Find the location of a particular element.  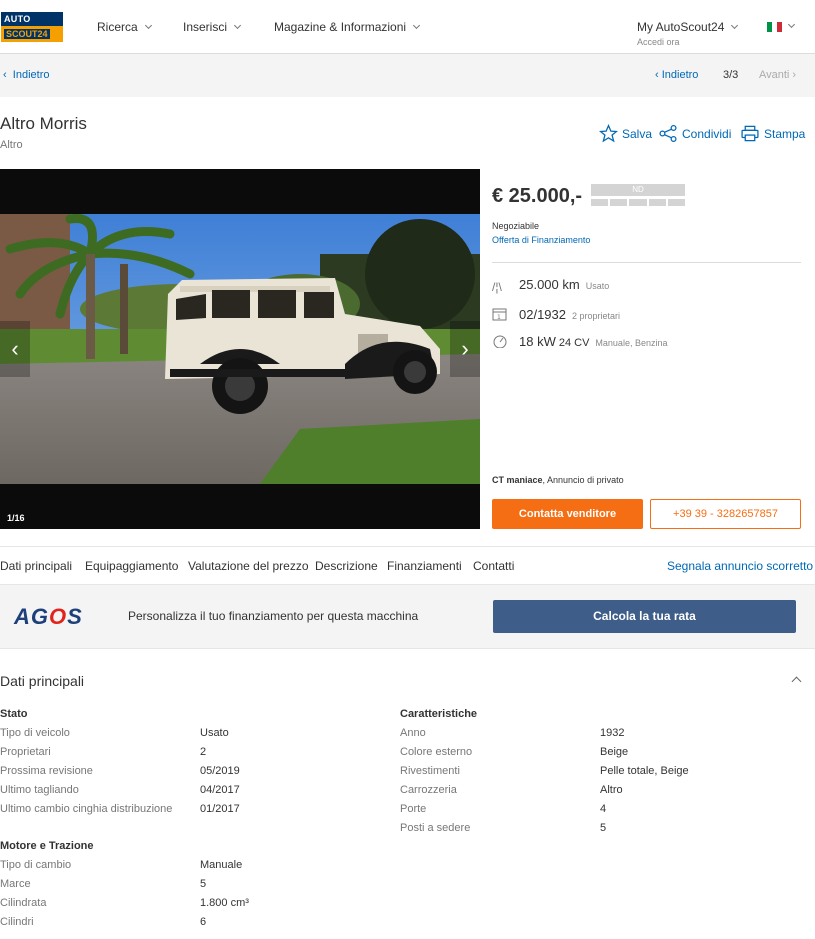

collapse-chevron-icon is located at coordinates (796, 681).